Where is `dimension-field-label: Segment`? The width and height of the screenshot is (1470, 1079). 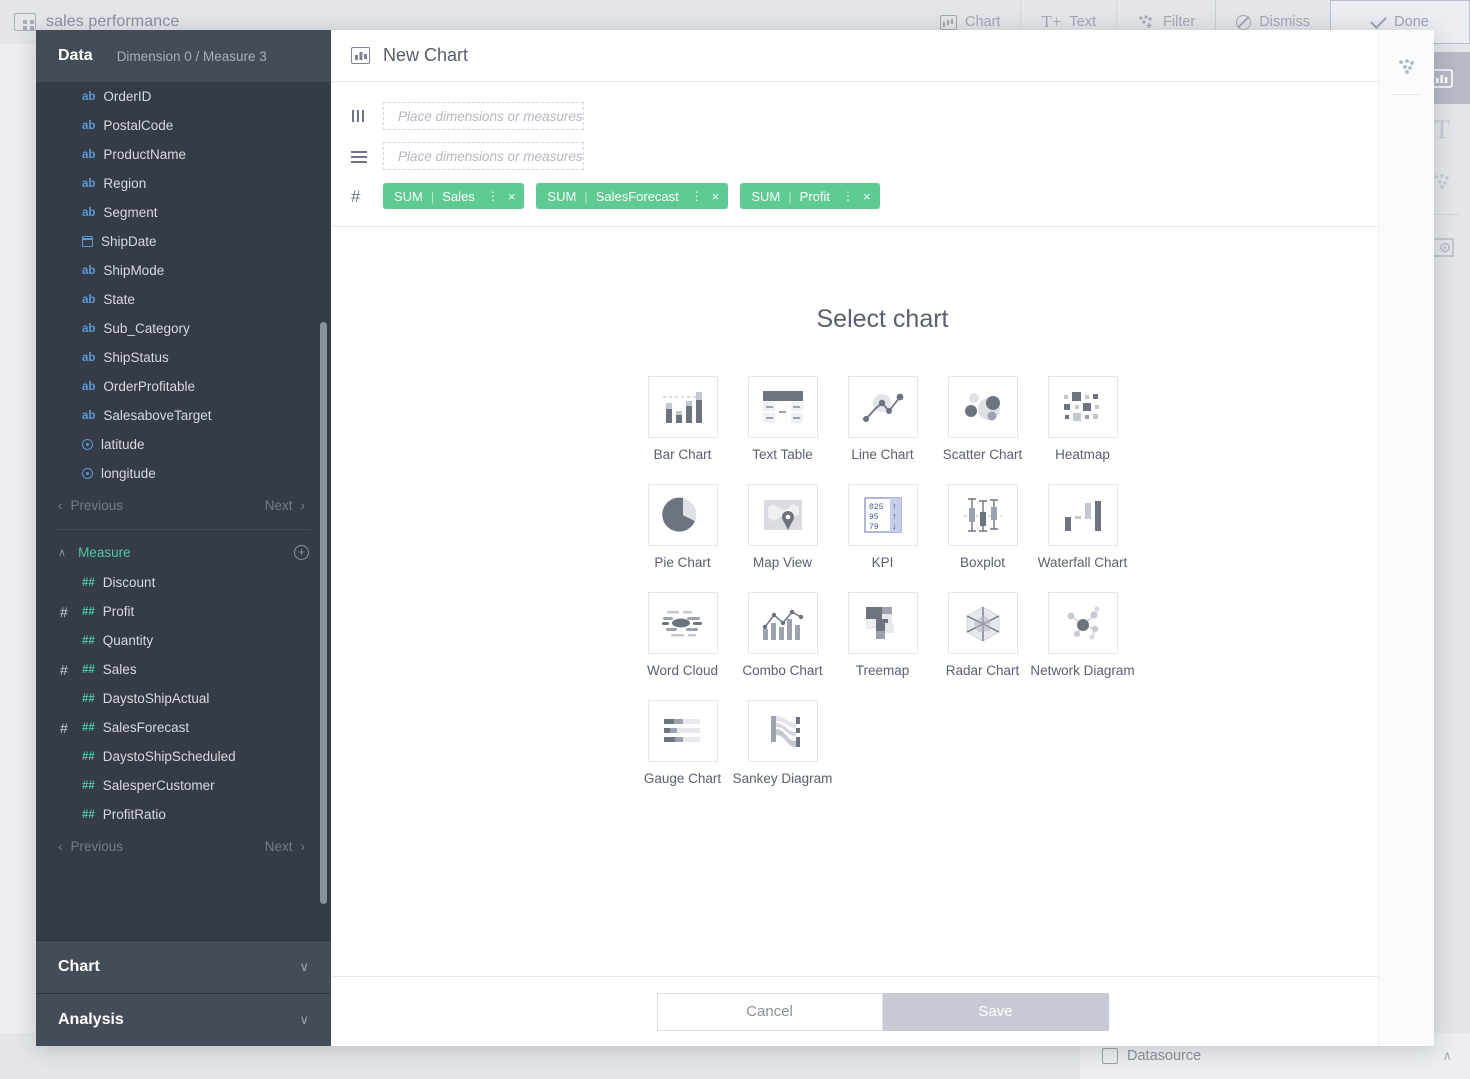
dimension-field-label: Segment is located at coordinates (130, 212).